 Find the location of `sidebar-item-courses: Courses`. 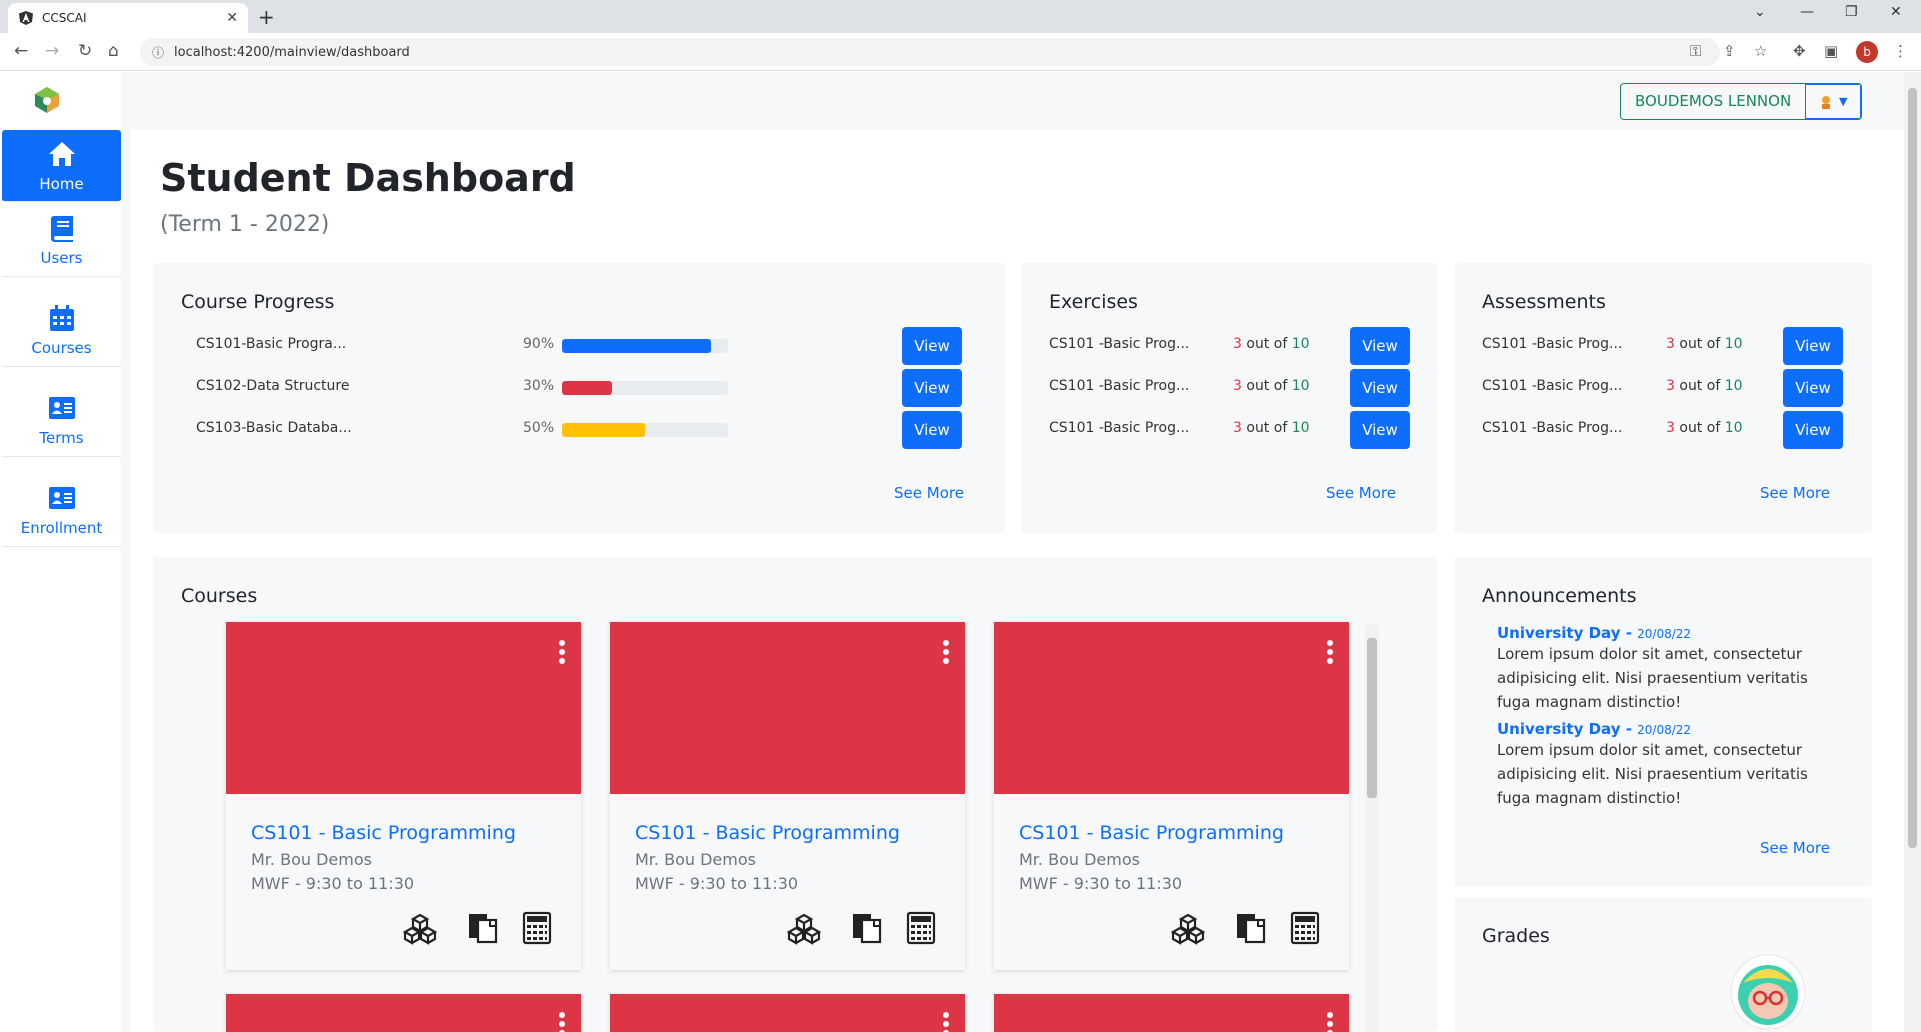

sidebar-item-courses: Courses is located at coordinates (61, 330).